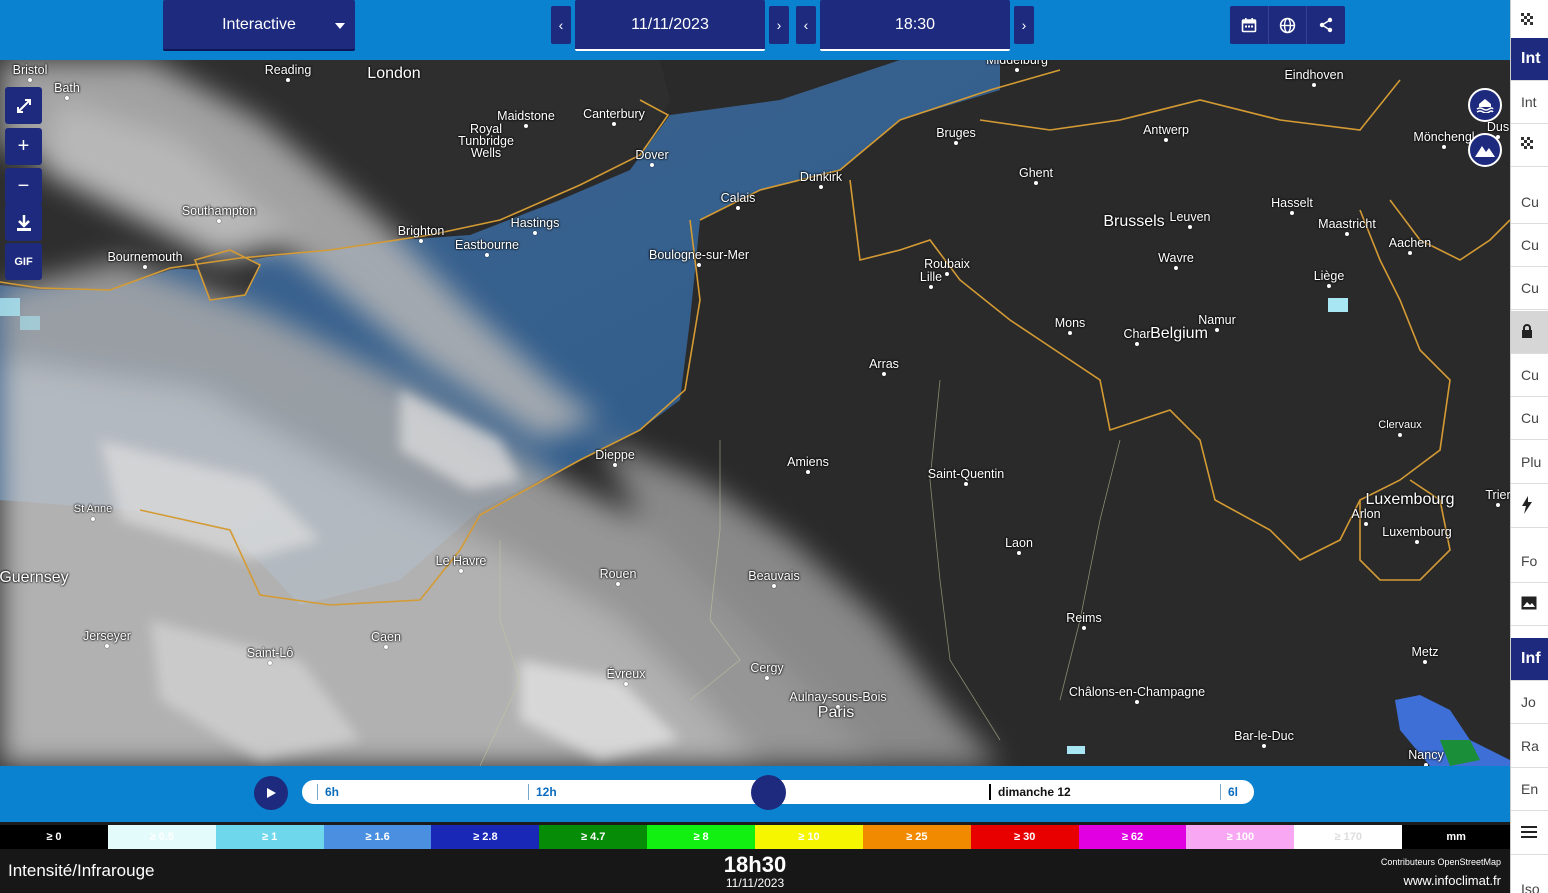 This screenshot has width=1548, height=893. Describe the element at coordinates (1530, 887) in the screenshot. I see `panel-item-label: Iso` at that location.